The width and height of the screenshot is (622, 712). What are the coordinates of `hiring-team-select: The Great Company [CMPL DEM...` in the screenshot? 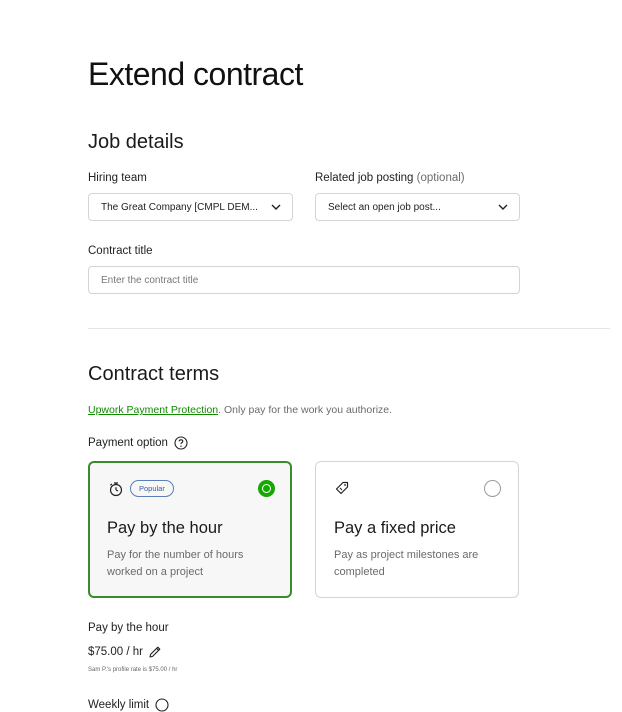 It's located at (190, 207).